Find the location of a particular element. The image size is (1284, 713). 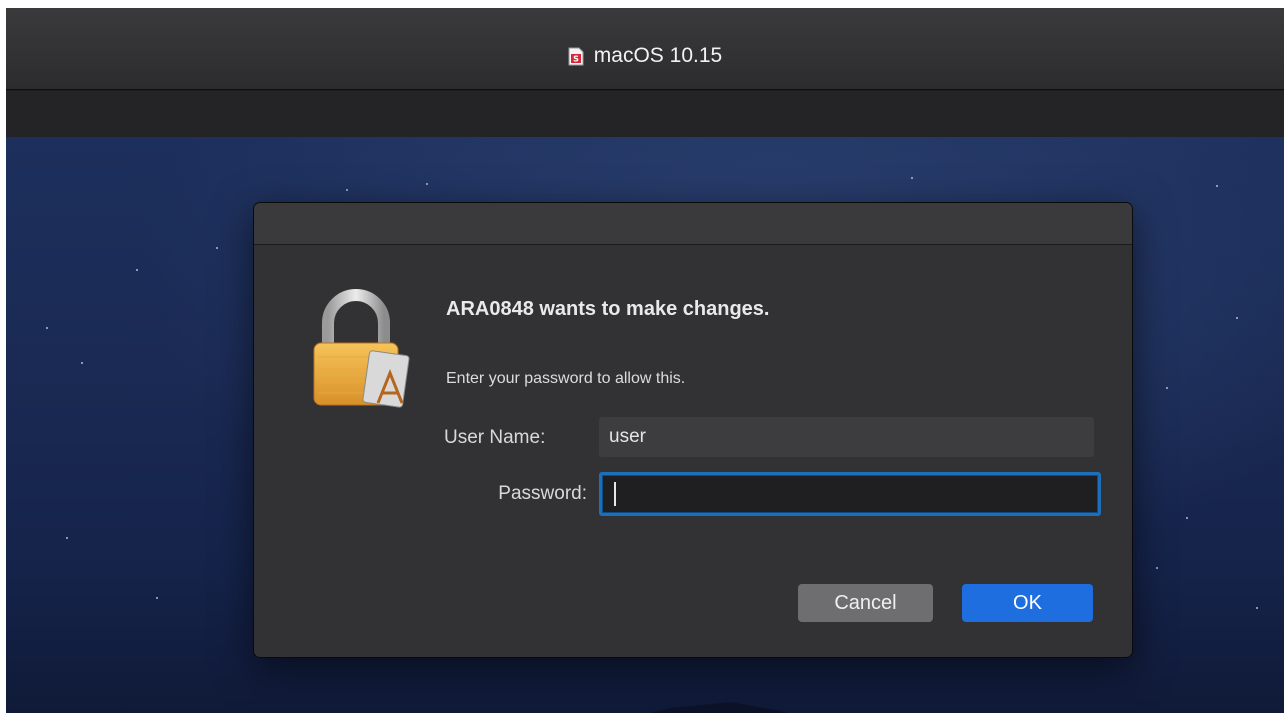

username-value: user is located at coordinates (627, 436).